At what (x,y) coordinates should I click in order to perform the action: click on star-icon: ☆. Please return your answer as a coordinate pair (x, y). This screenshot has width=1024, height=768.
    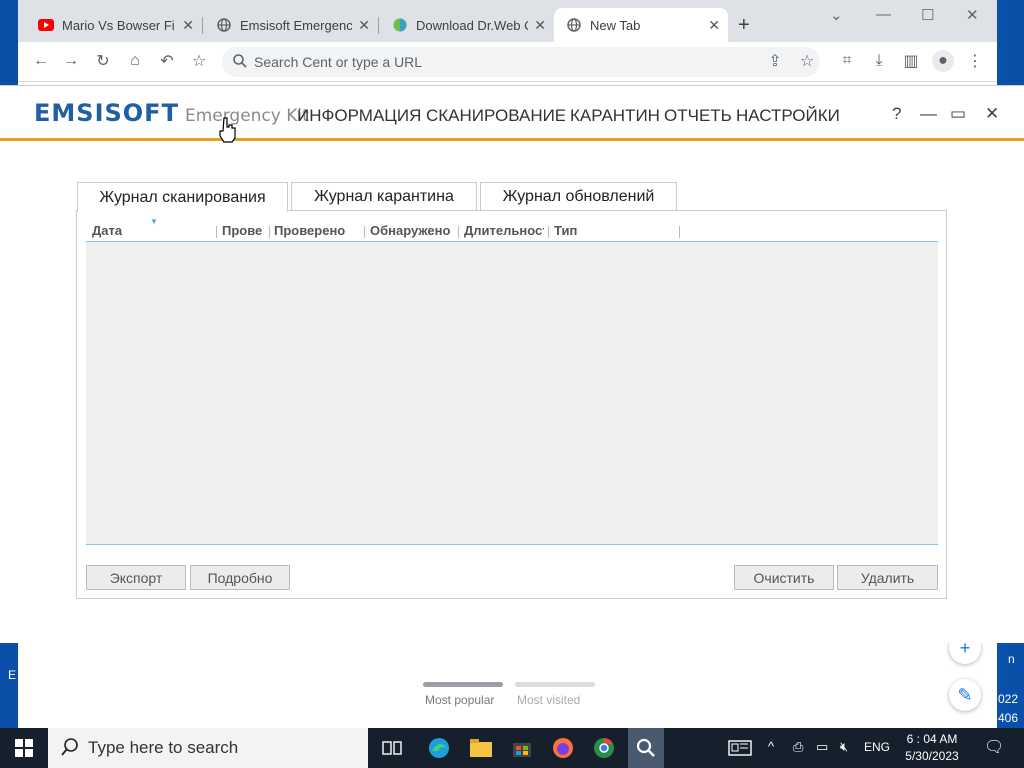
    Looking at the image, I should click on (807, 61).